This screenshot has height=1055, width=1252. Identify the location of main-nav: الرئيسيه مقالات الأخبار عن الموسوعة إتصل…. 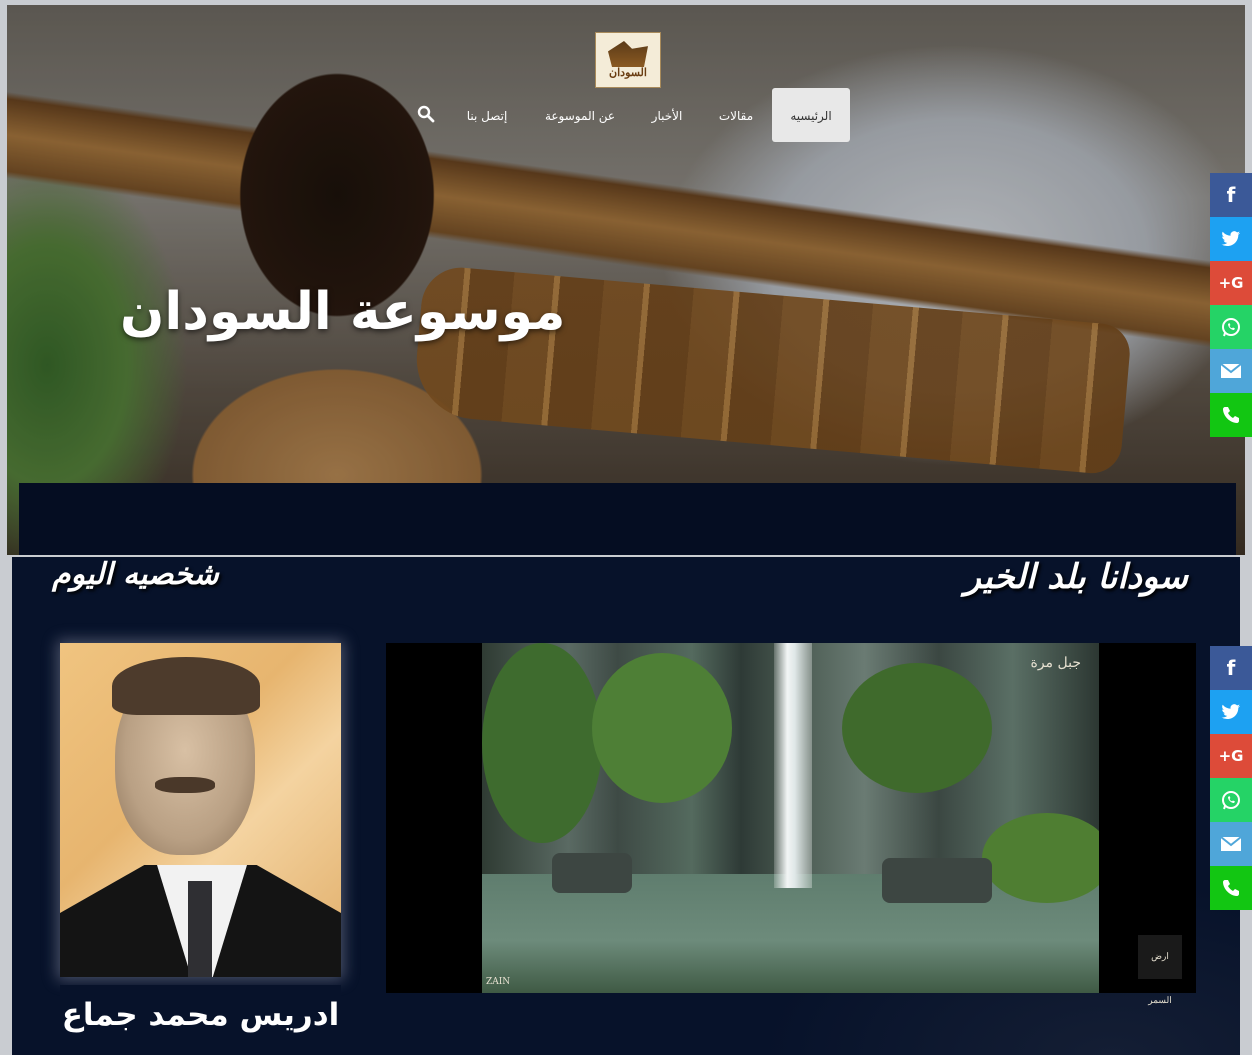
(626, 116).